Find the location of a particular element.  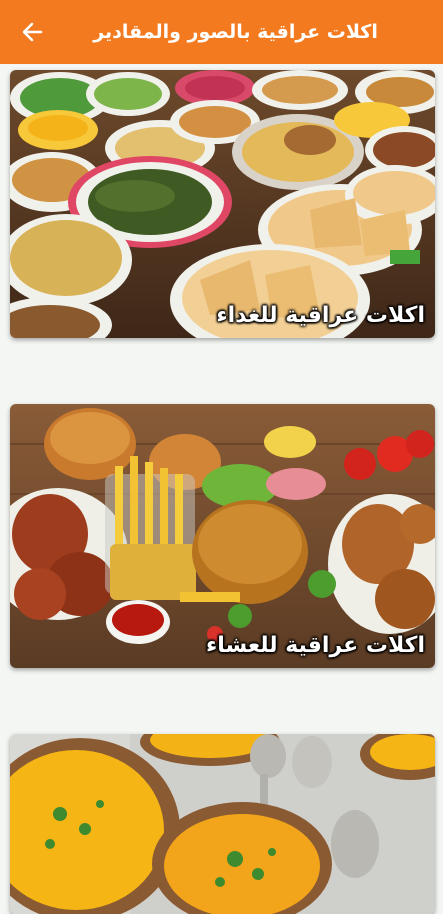

page-title: اكلات عراقية بالصور والمقادير is located at coordinates (235, 32).